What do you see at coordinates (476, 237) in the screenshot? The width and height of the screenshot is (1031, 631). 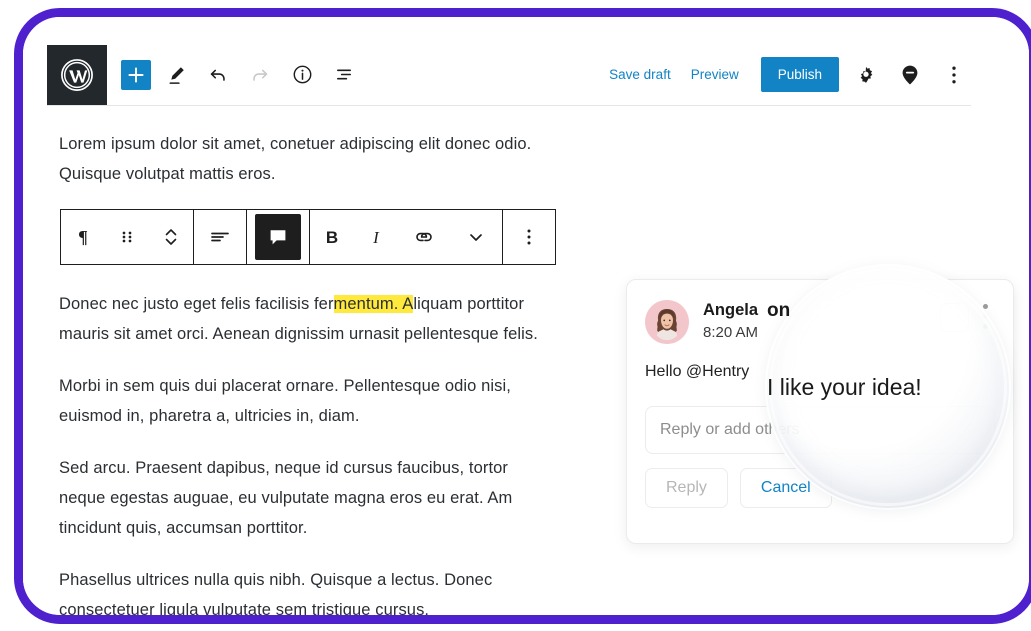 I see `chevron-down-icon` at bounding box center [476, 237].